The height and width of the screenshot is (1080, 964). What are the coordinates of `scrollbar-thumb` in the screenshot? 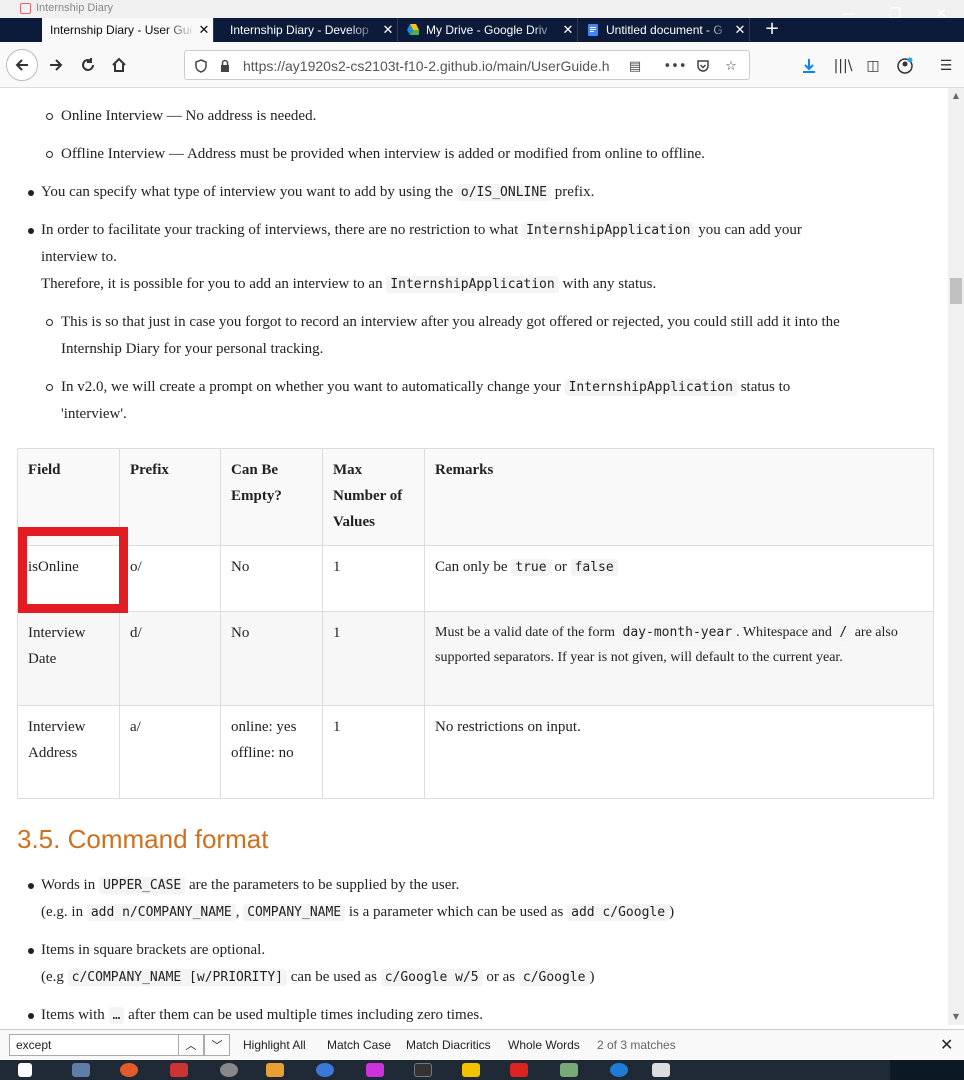 It's located at (956, 291).